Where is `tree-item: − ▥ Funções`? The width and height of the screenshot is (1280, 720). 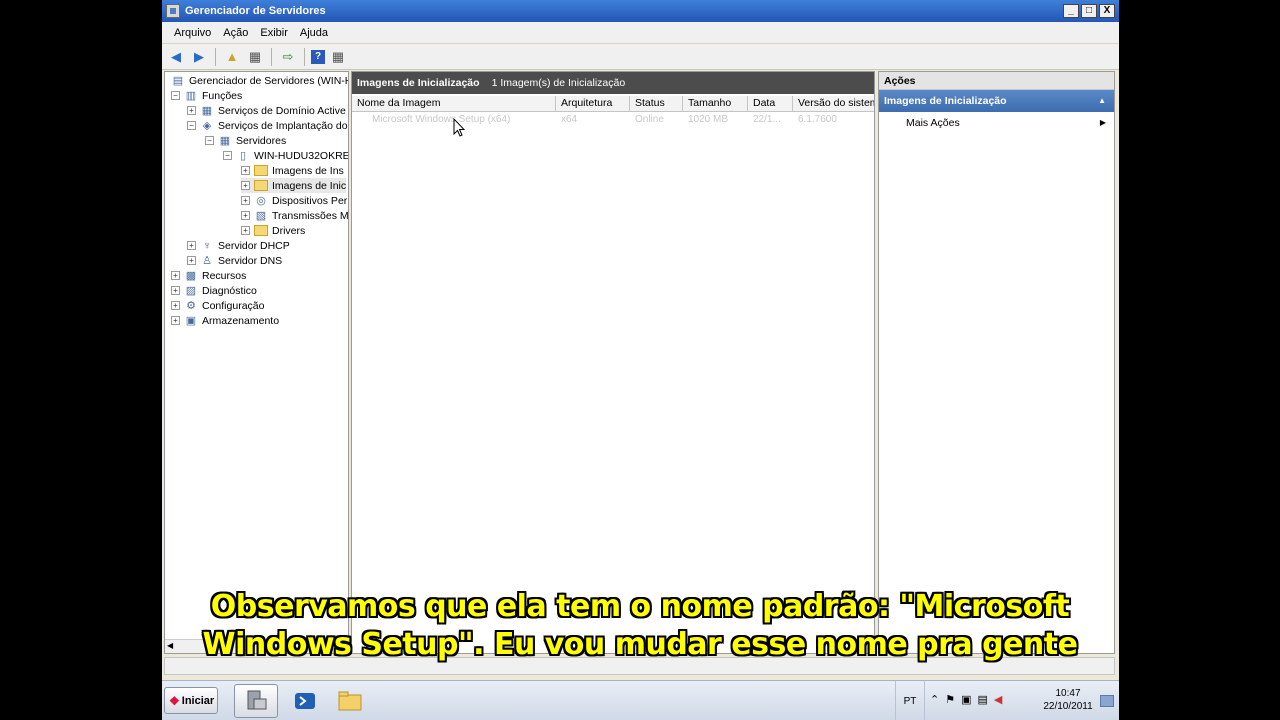
tree-item: − ▥ Funções is located at coordinates (206, 95).